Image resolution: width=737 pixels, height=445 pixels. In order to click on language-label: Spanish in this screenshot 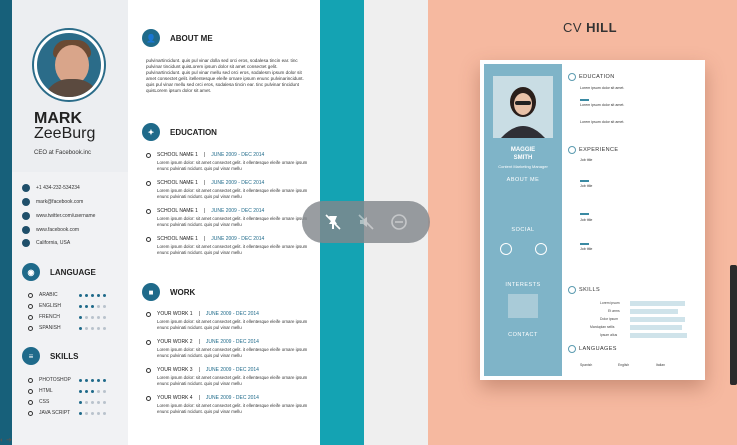, I will do `click(586, 365)`.